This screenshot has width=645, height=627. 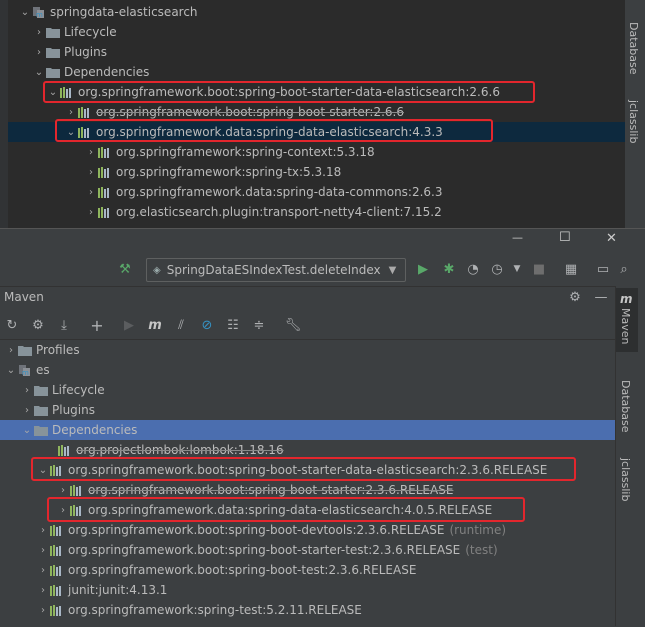 I want to click on hide-icon: —, so click(x=601, y=297).